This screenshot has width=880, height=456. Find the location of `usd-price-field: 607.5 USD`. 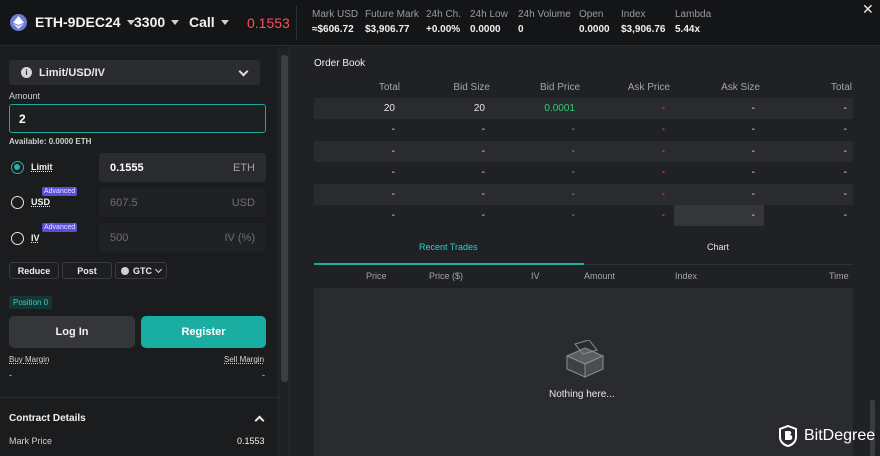

usd-price-field: 607.5 USD is located at coordinates (182, 202).